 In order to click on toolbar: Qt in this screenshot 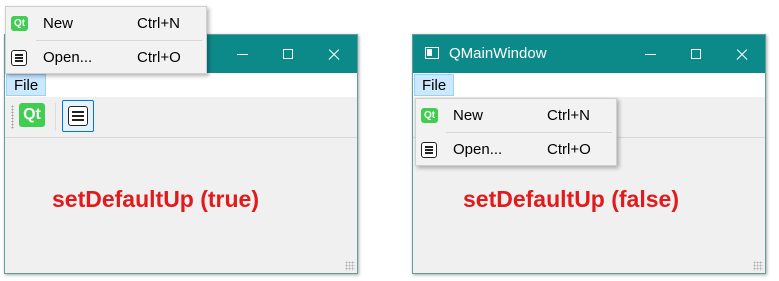, I will do `click(181, 117)`.